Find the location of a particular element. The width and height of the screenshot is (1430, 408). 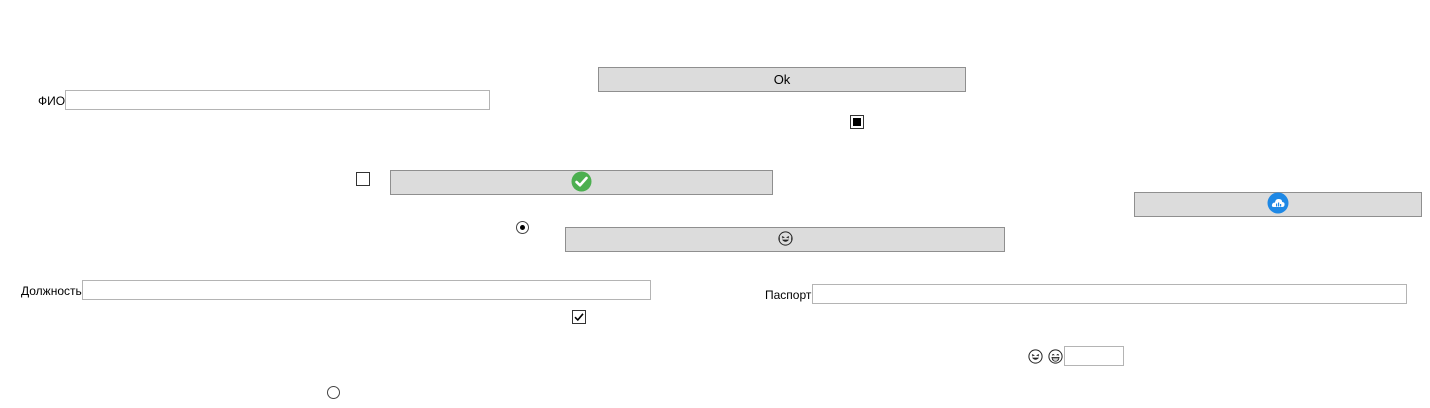

radio-dot is located at coordinates (522, 227).